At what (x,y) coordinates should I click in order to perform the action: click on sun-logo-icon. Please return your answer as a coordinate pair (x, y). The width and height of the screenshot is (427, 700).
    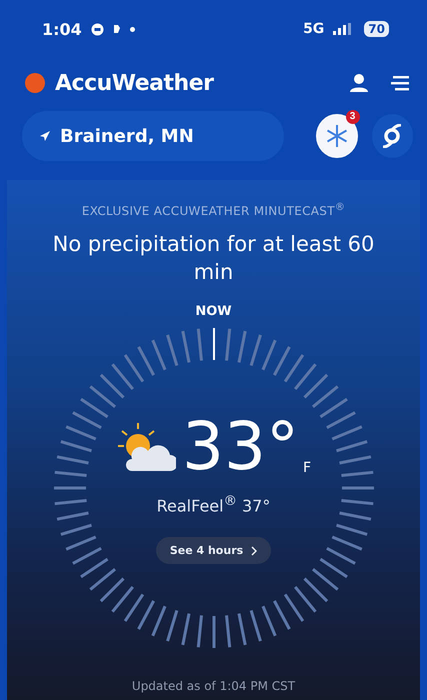
    Looking at the image, I should click on (35, 83).